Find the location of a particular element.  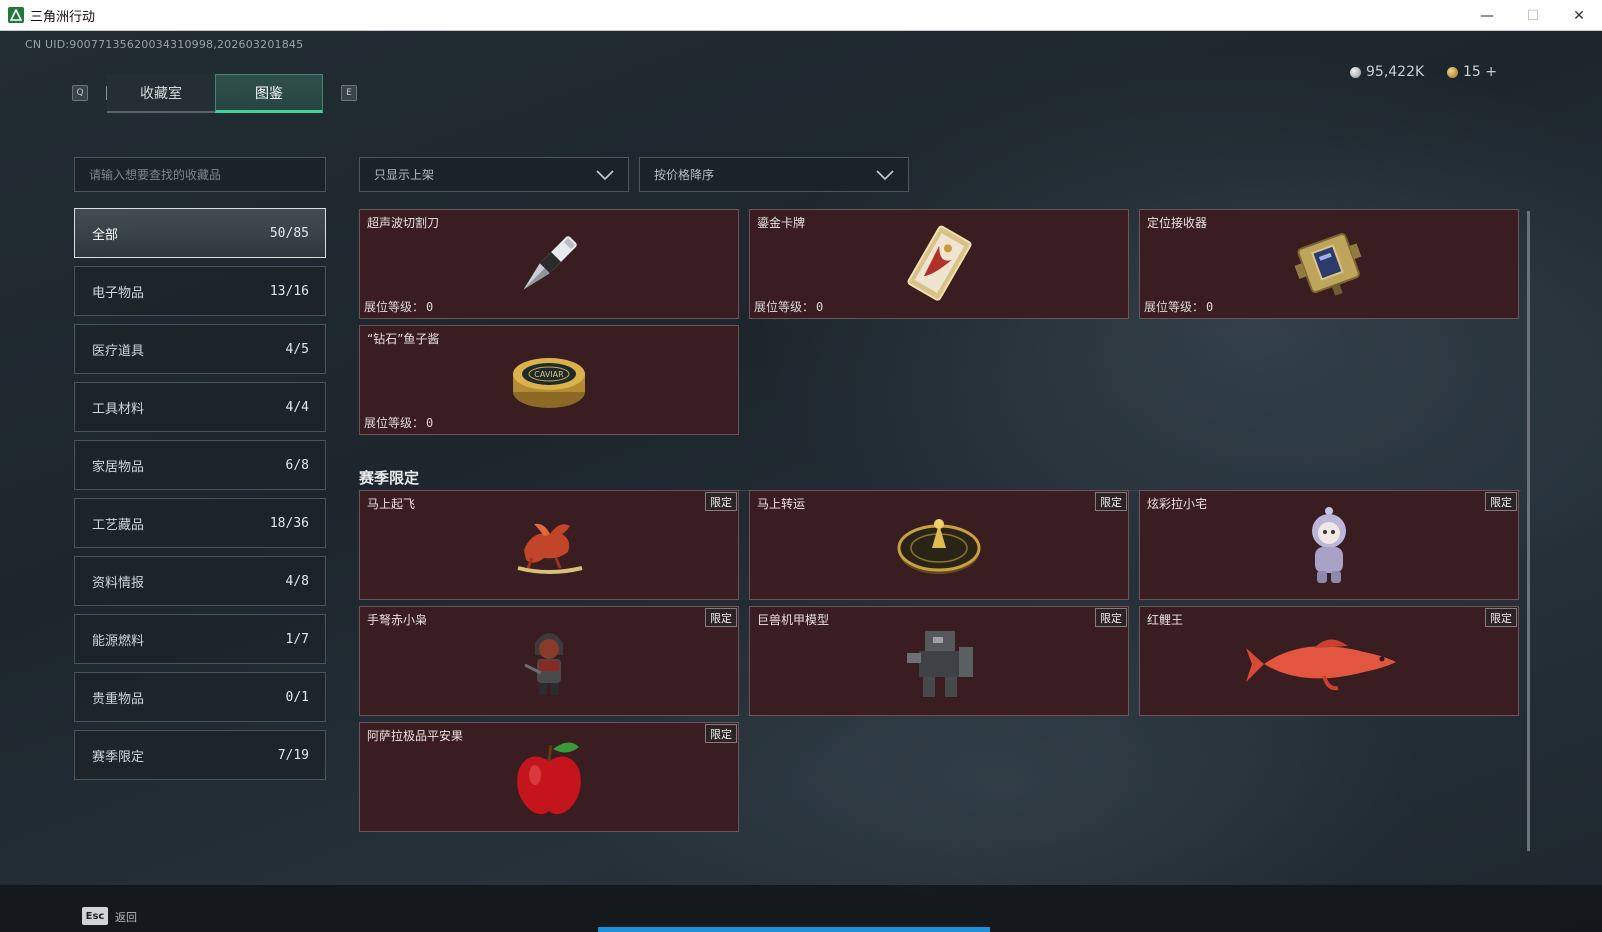

category-intel: 资料情报 4/8 is located at coordinates (200, 581).